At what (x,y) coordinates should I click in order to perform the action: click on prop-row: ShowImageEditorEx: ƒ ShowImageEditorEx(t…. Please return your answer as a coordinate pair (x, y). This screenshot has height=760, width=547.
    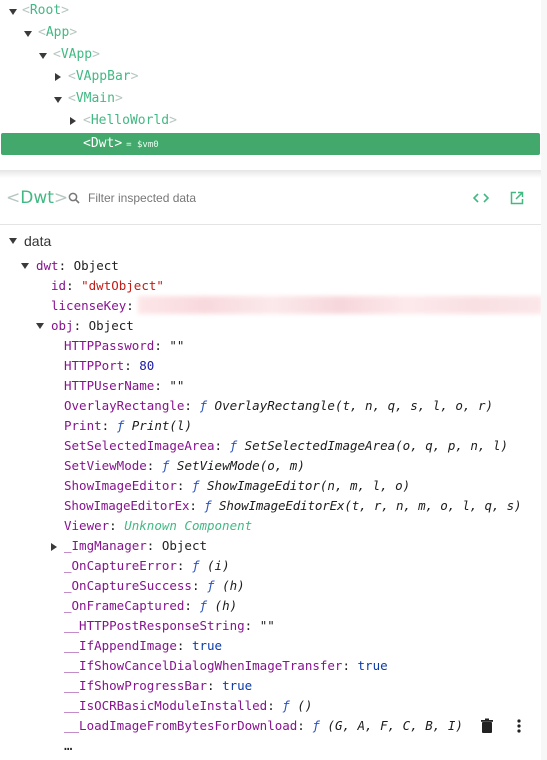
    Looking at the image, I should click on (292, 506).